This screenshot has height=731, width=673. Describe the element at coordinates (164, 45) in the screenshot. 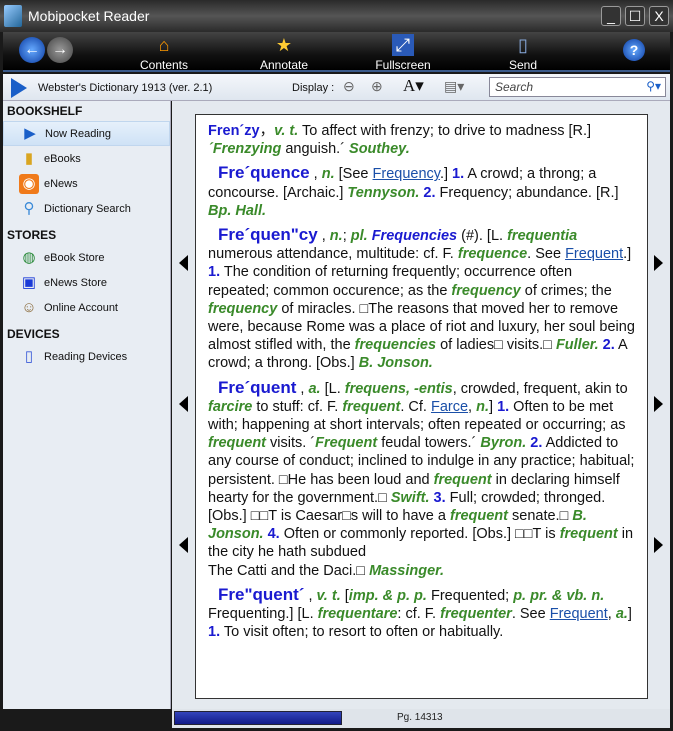

I see `home-icon: ⌂` at that location.